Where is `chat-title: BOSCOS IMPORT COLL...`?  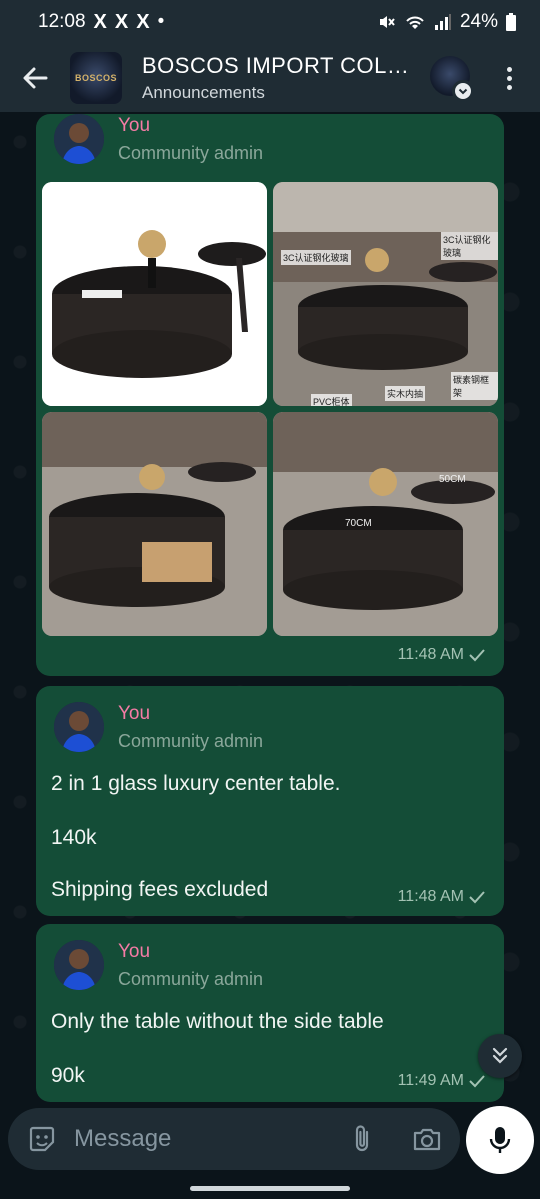
chat-title: BOSCOS IMPORT COLL... is located at coordinates (277, 65).